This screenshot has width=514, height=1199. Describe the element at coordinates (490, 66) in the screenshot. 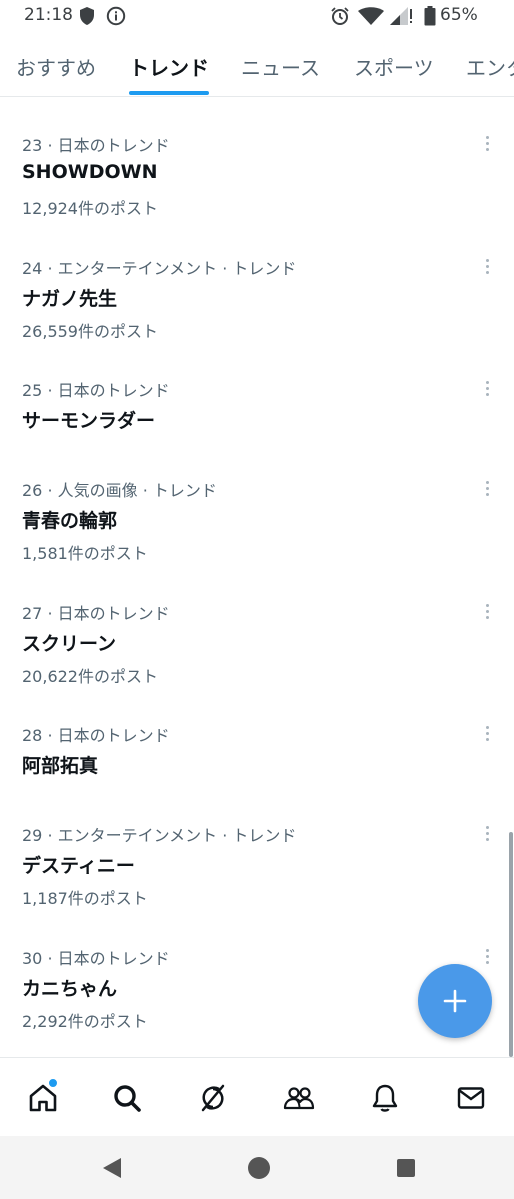

I see `tab-entertainment: エンタ` at that location.